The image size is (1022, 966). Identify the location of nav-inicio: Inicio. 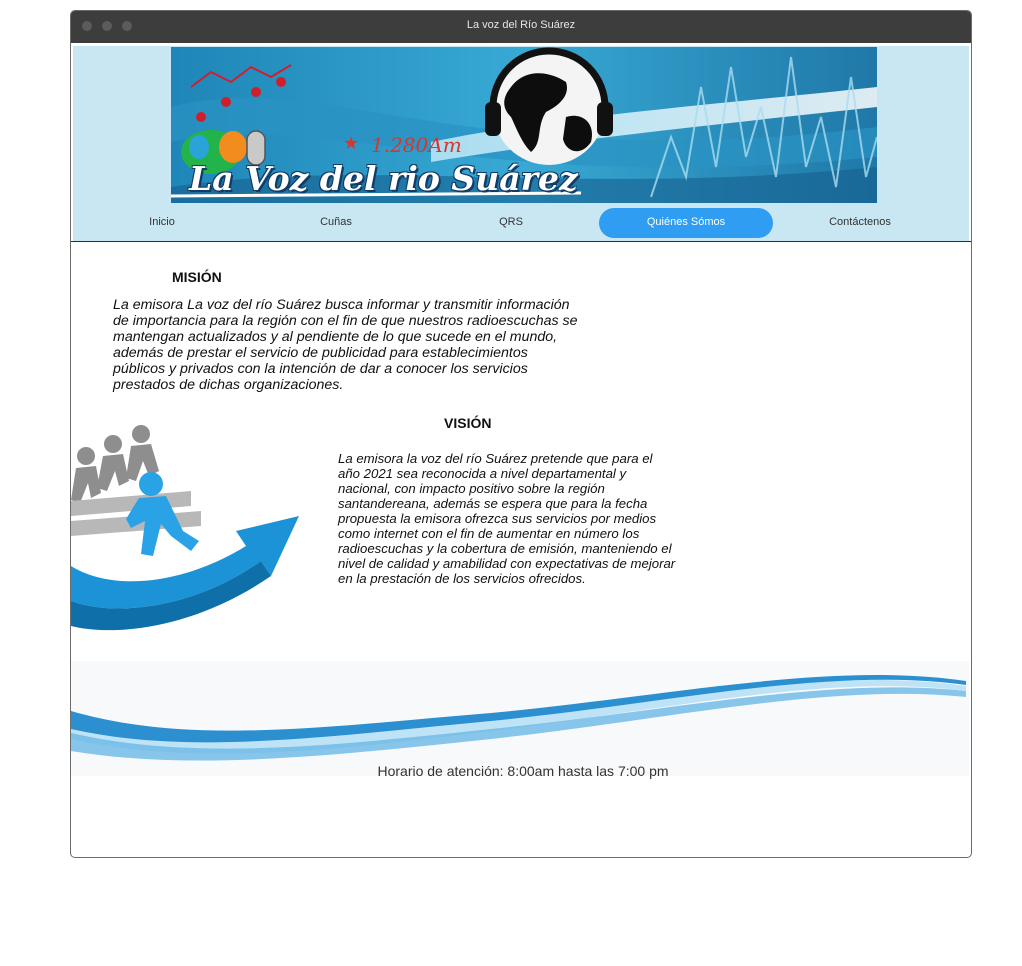
(162, 223).